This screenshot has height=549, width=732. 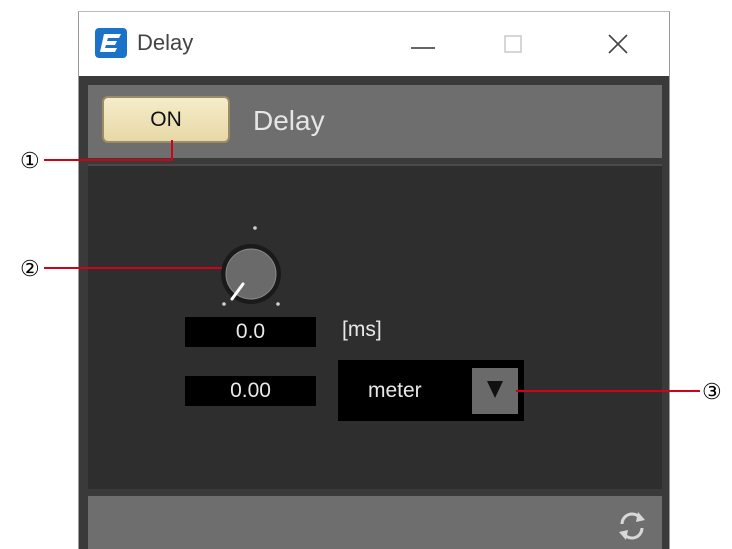 I want to click on app-logo-icon, so click(x=111, y=43).